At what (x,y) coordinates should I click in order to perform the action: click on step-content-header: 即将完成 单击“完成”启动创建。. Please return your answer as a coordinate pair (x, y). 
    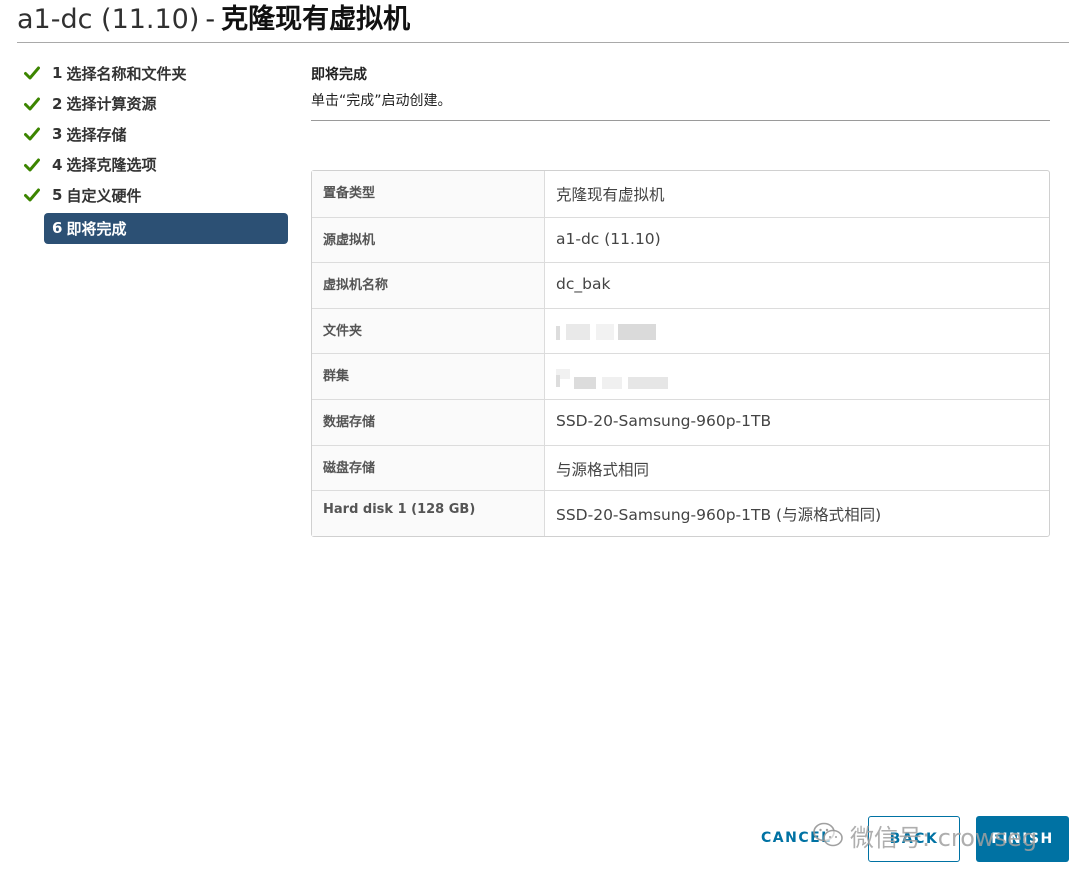
    Looking at the image, I should click on (680, 93).